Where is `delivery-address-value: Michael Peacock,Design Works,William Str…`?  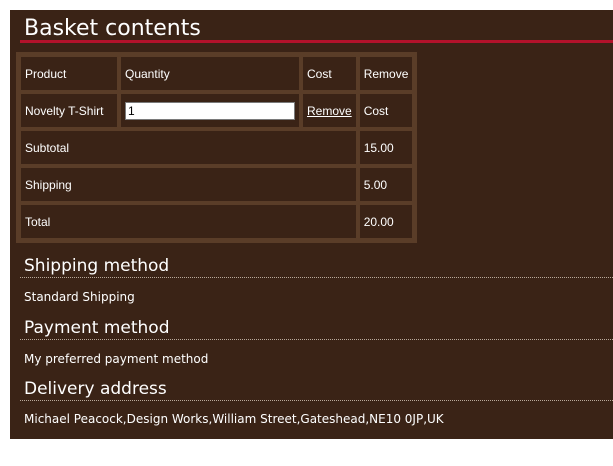 delivery-address-value: Michael Peacock,Design Works,William Str… is located at coordinates (234, 419).